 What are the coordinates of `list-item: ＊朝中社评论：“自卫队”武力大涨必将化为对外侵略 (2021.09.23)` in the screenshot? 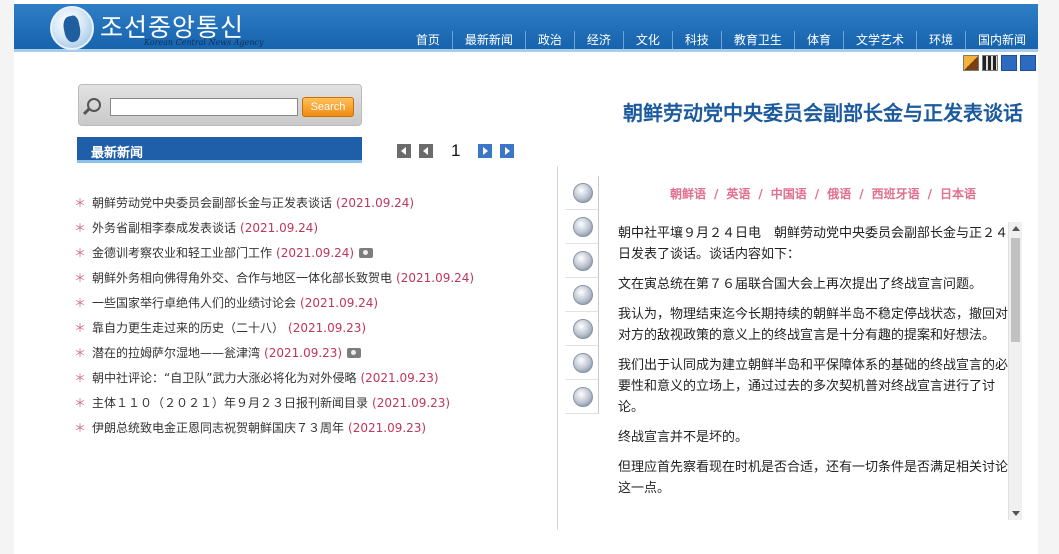 It's located at (256, 377).